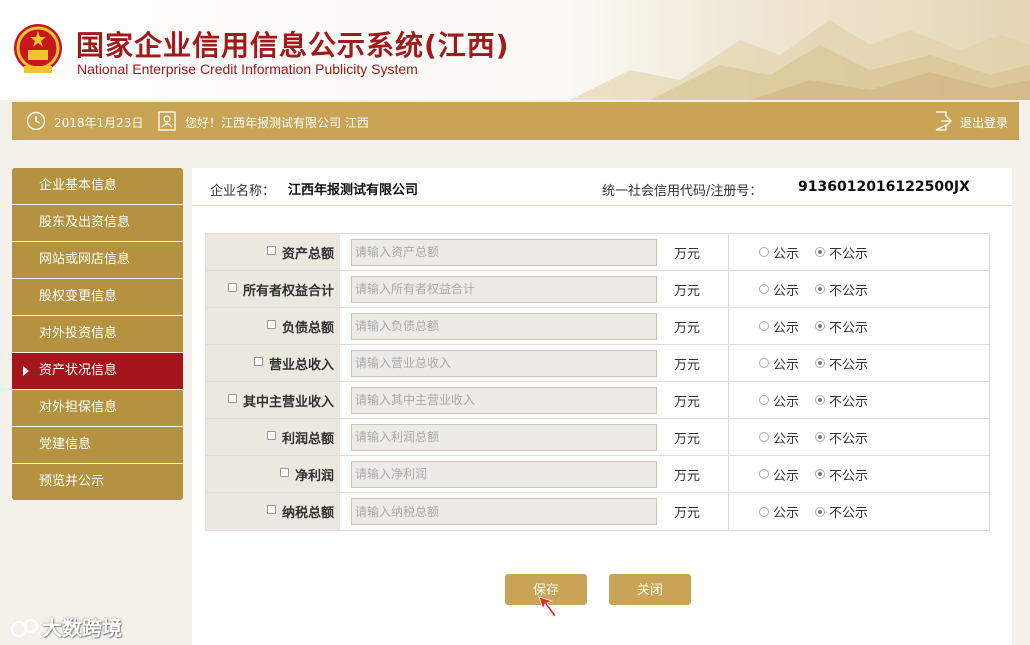 The image size is (1030, 645). What do you see at coordinates (288, 402) in the screenshot?
I see `row-label: 其中主营业收入` at bounding box center [288, 402].